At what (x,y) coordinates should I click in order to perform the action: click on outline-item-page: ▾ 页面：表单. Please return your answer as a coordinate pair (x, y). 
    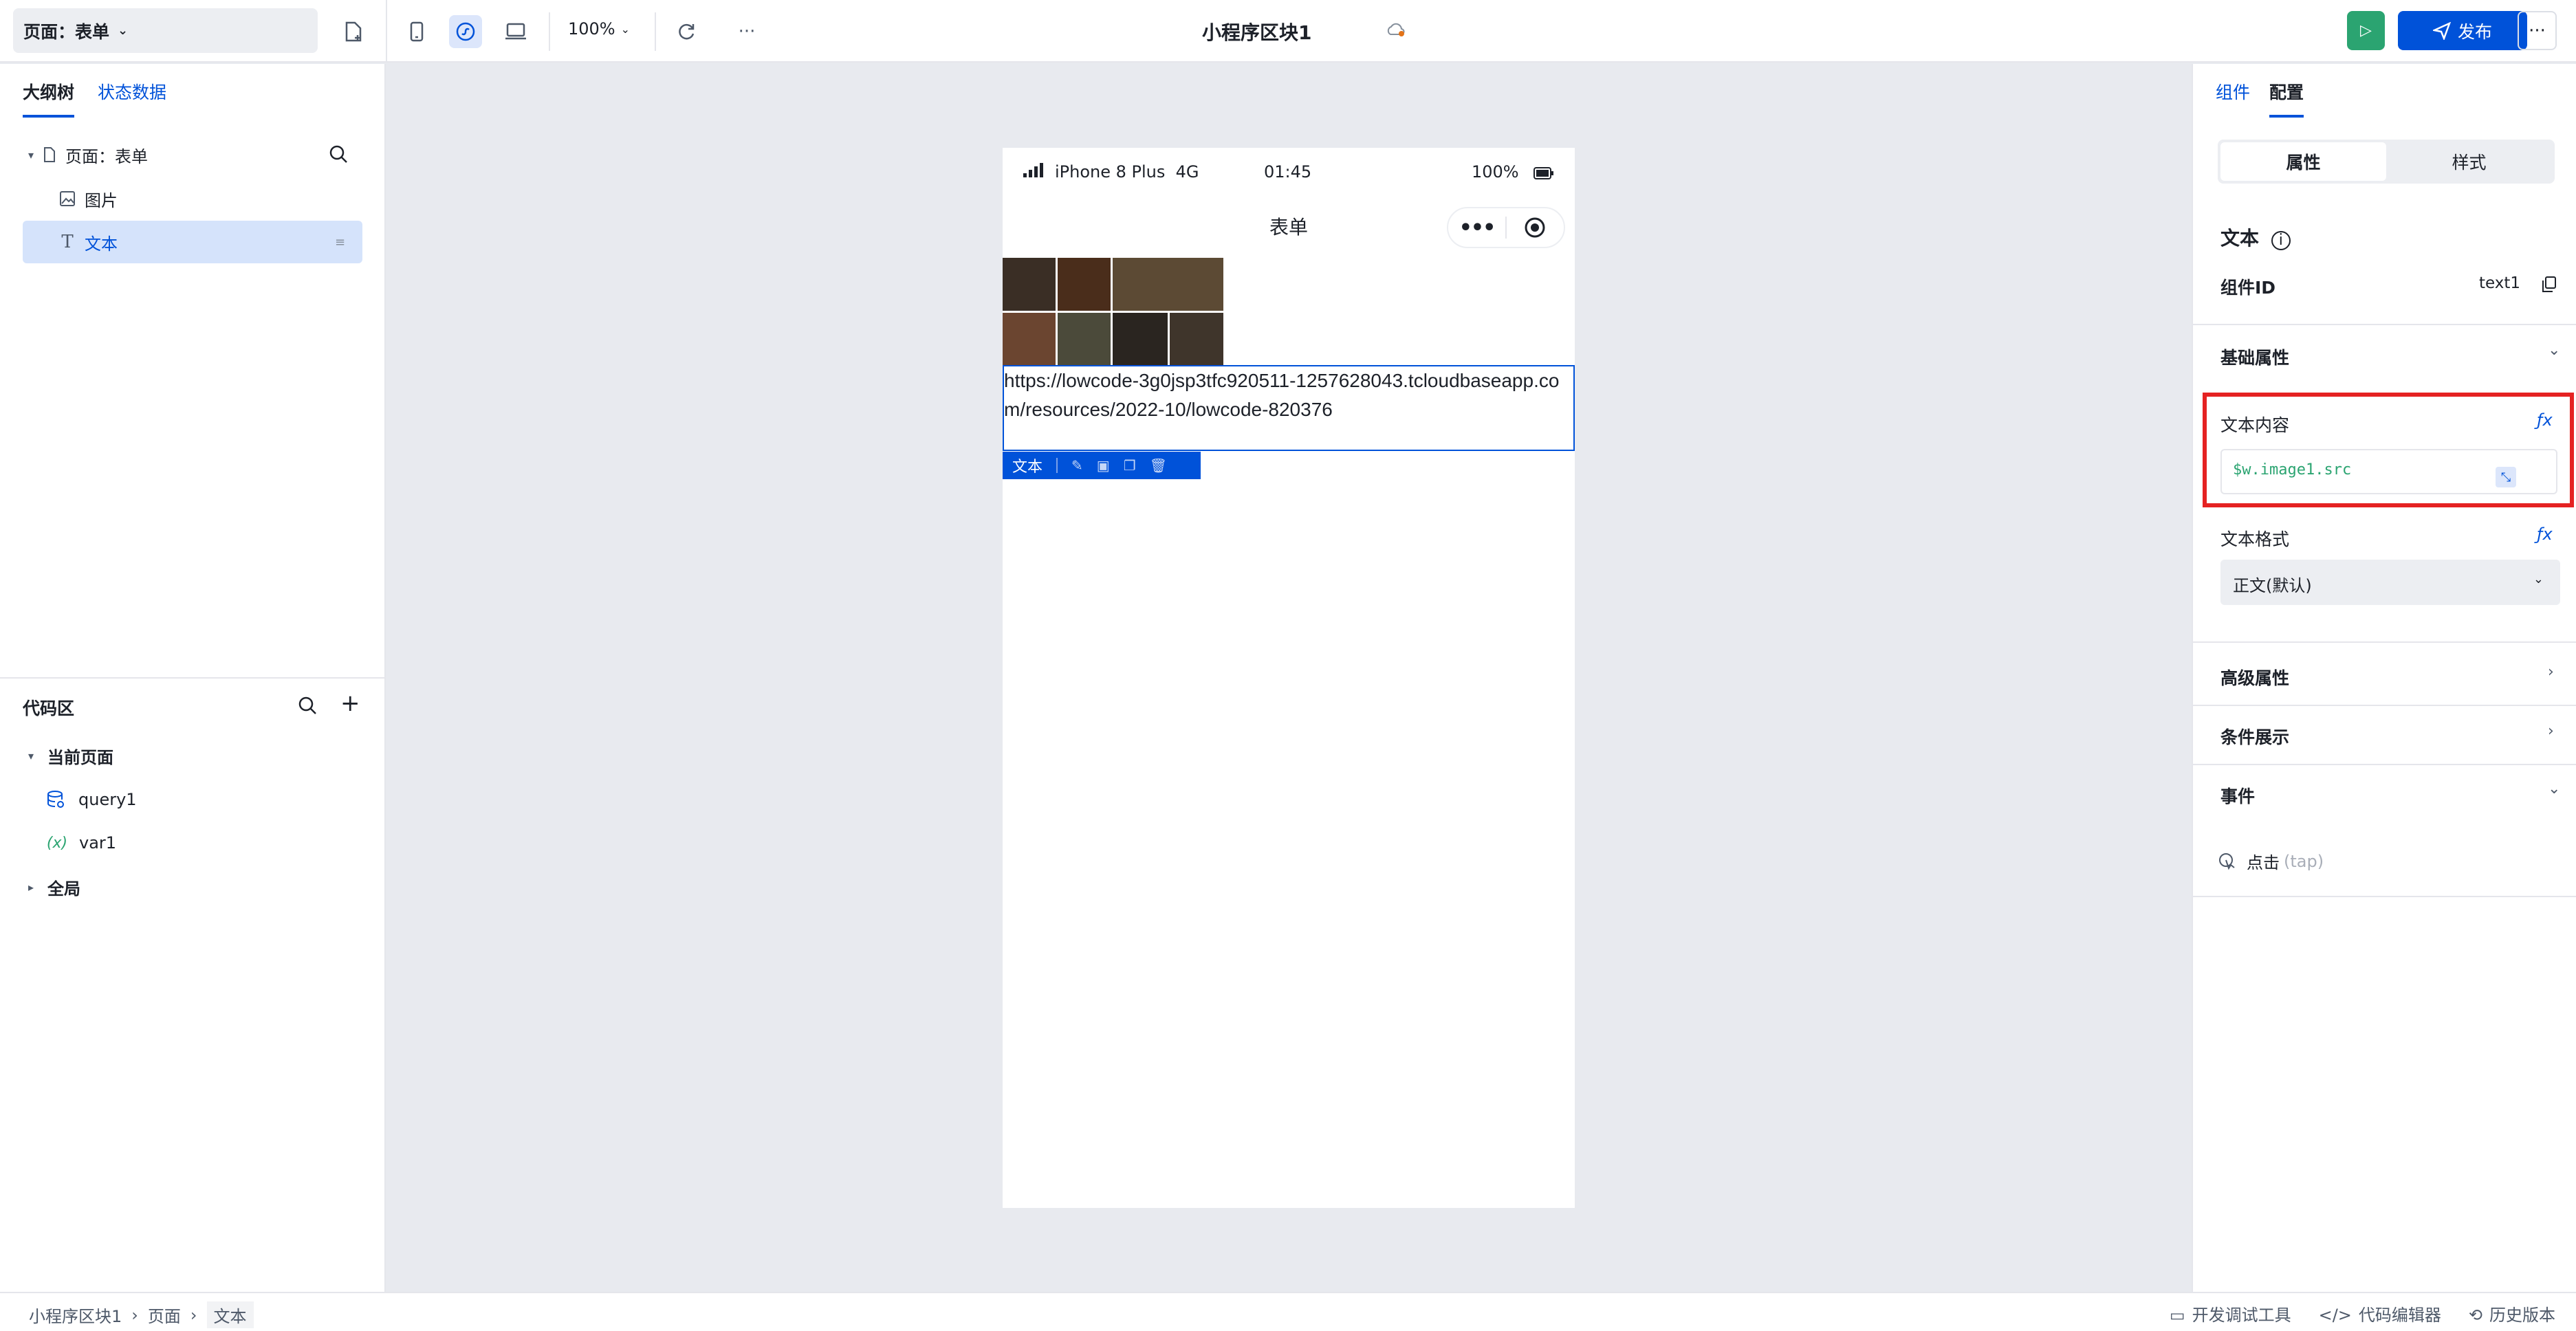
    Looking at the image, I should click on (192, 154).